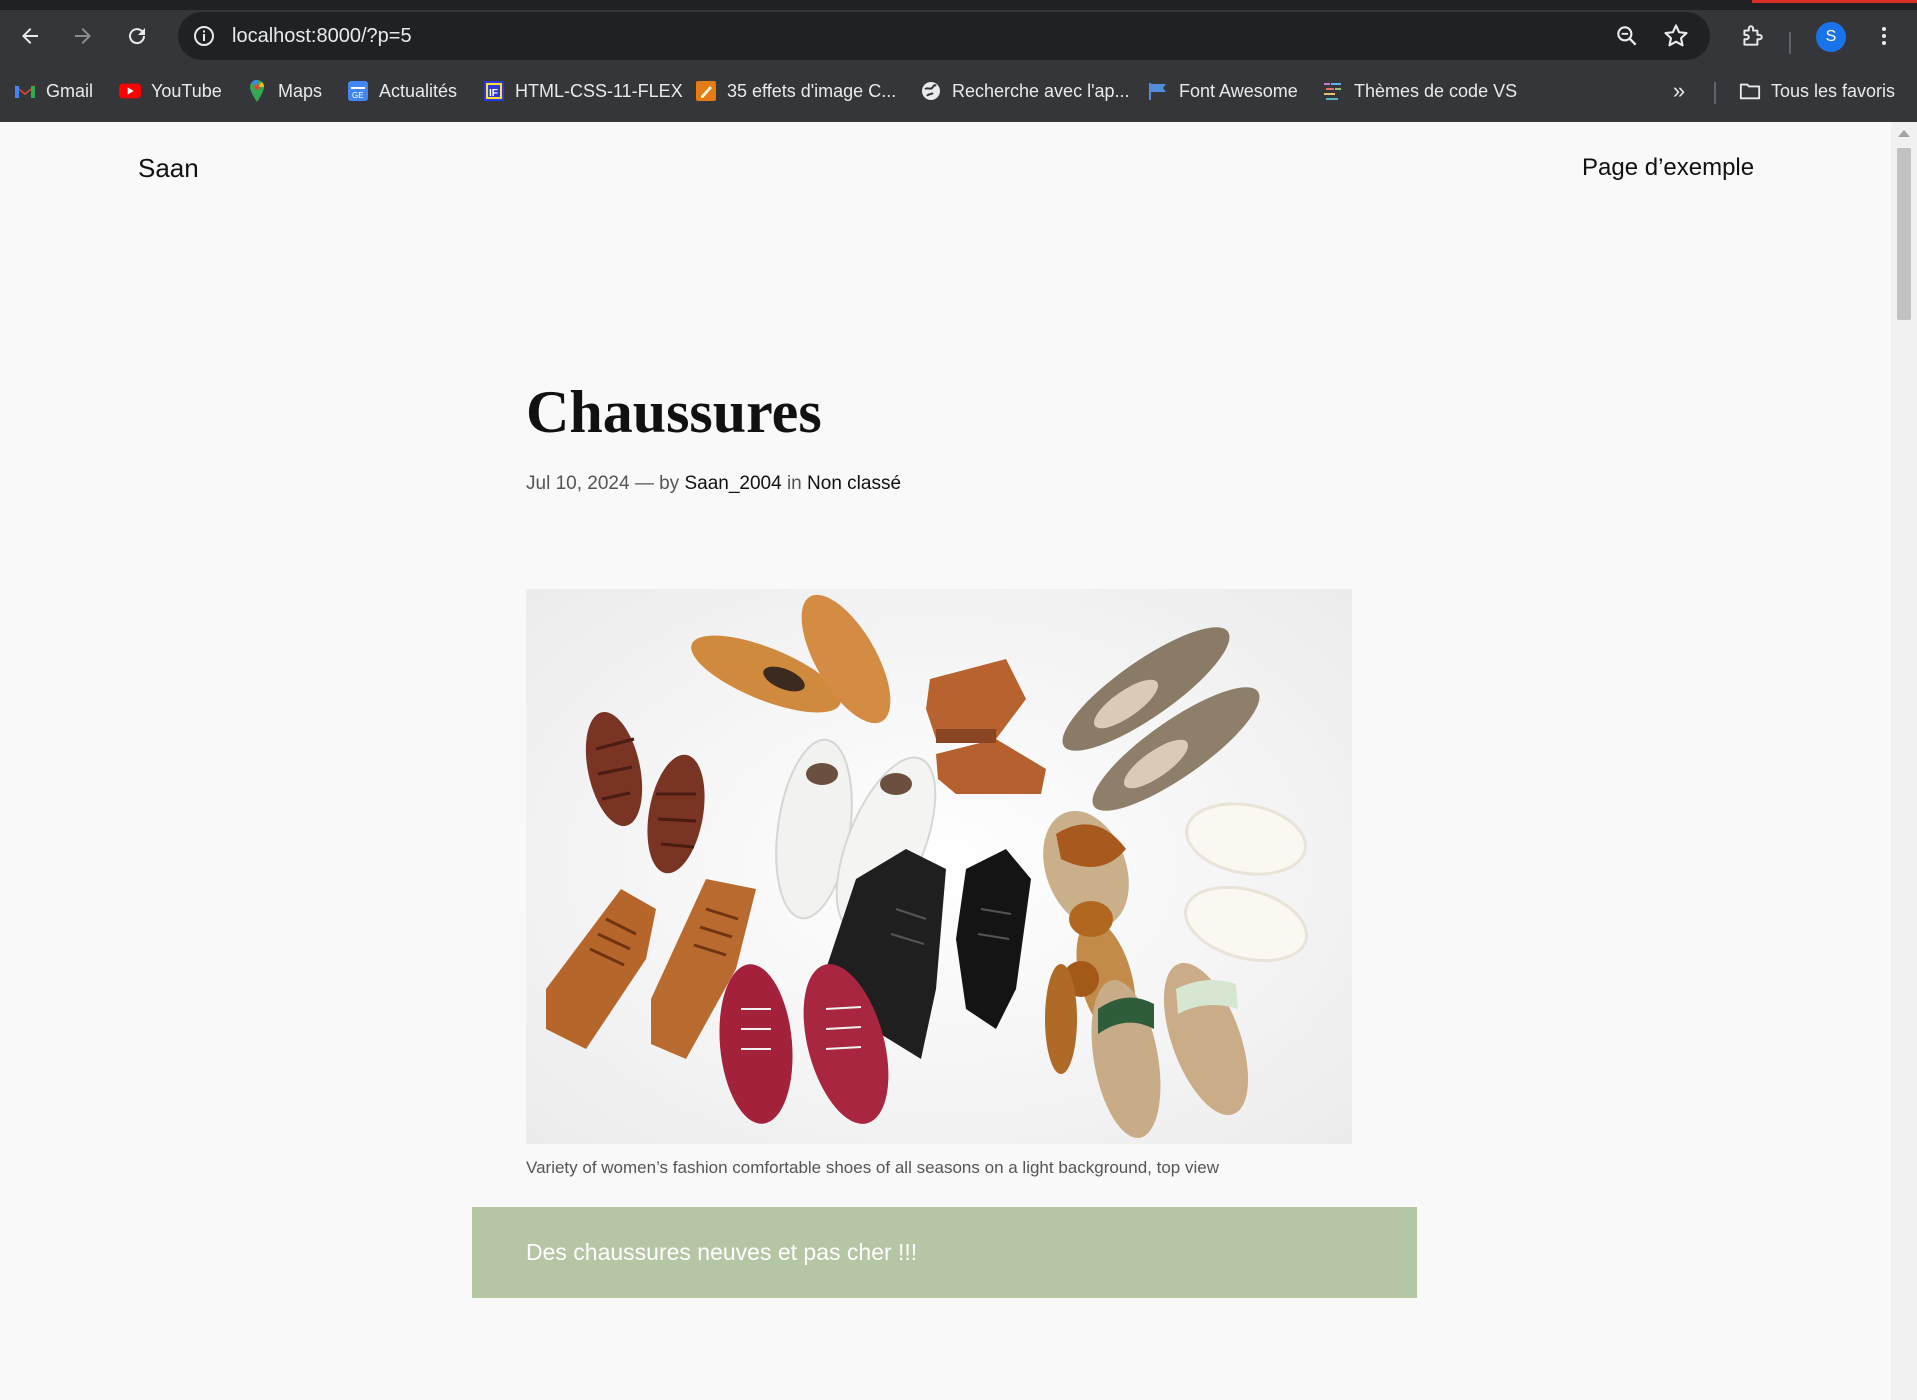 This screenshot has width=1917, height=1400. What do you see at coordinates (1668, 168) in the screenshot?
I see `nav-link-sample-page: Page d’exemple` at bounding box center [1668, 168].